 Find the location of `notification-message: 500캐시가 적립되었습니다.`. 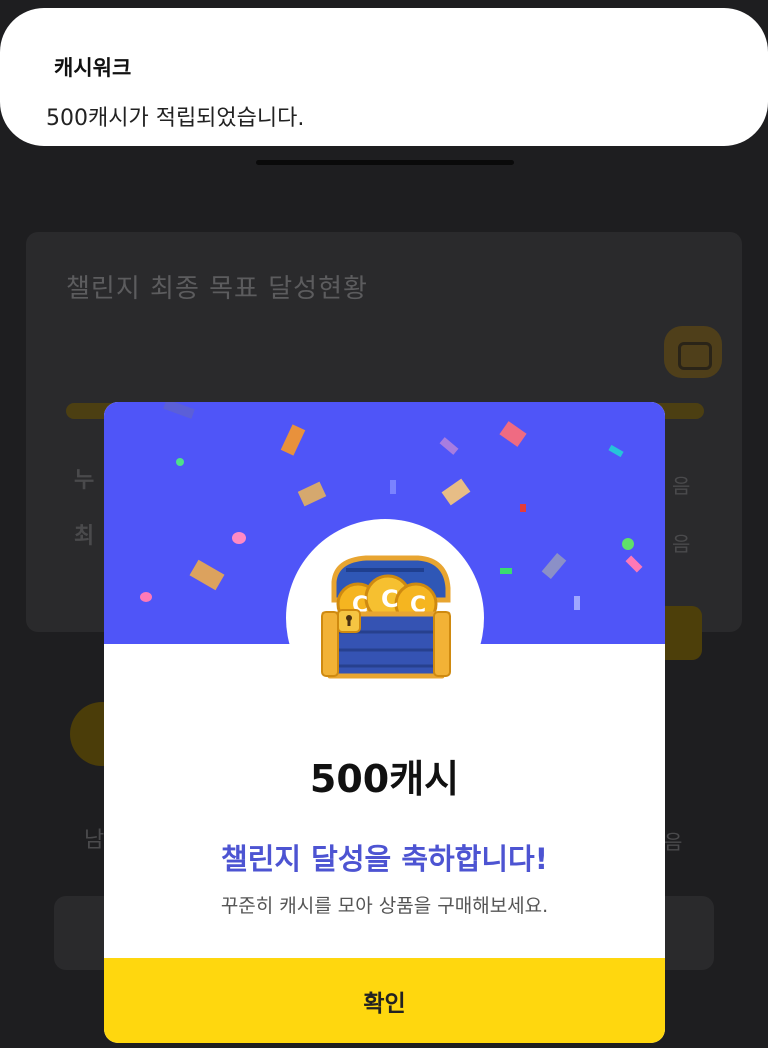

notification-message: 500캐시가 적립되었습니다. is located at coordinates (175, 118).